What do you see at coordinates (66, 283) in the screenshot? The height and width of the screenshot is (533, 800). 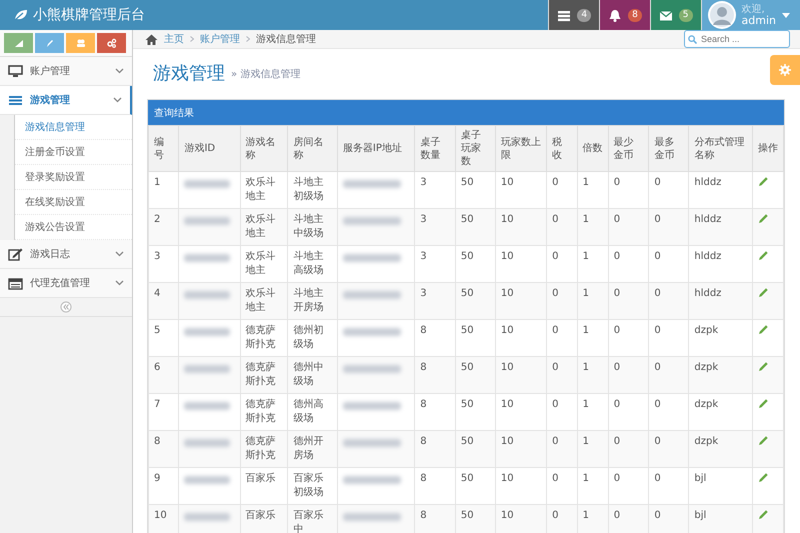 I see `sidebar-item: 代理充值管理` at bounding box center [66, 283].